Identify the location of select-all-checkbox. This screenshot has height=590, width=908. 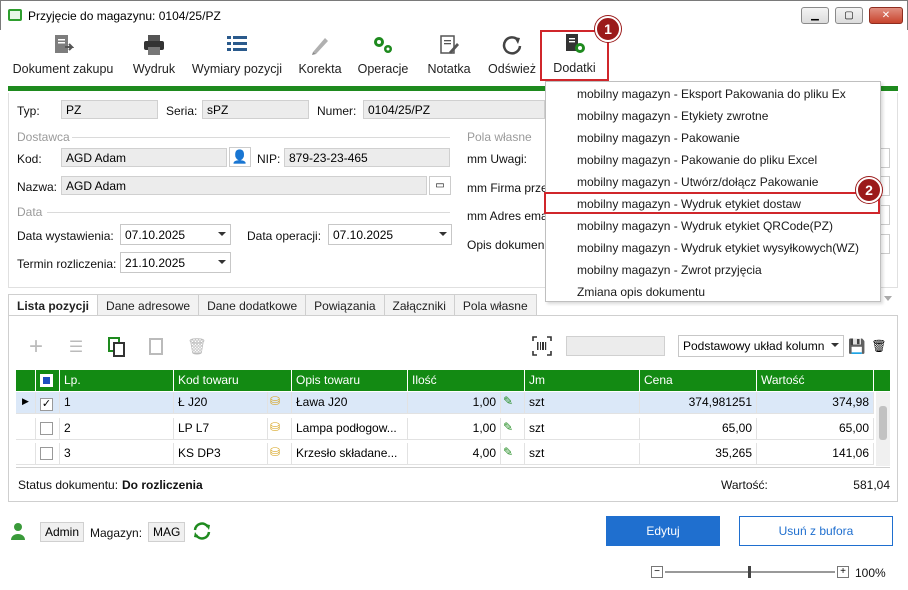
(48, 380).